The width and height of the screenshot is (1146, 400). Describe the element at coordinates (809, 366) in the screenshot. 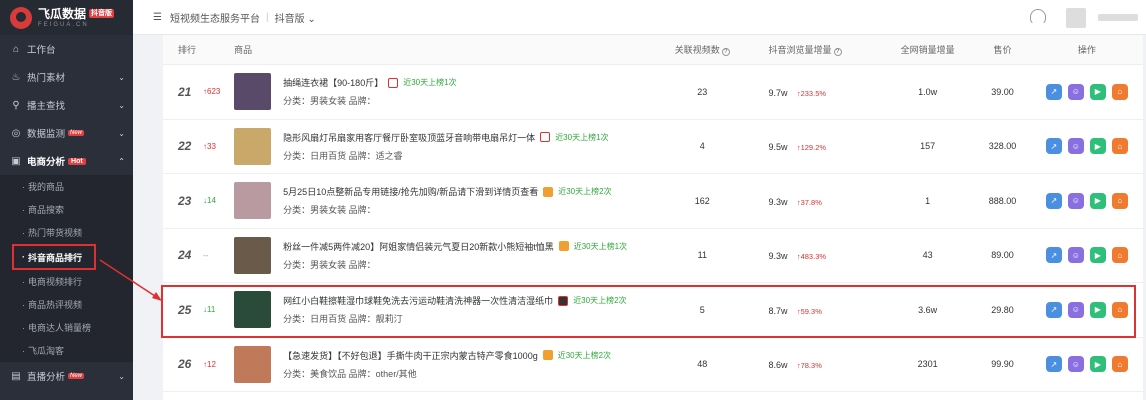

I see `views-percent: ↑78.3%` at that location.